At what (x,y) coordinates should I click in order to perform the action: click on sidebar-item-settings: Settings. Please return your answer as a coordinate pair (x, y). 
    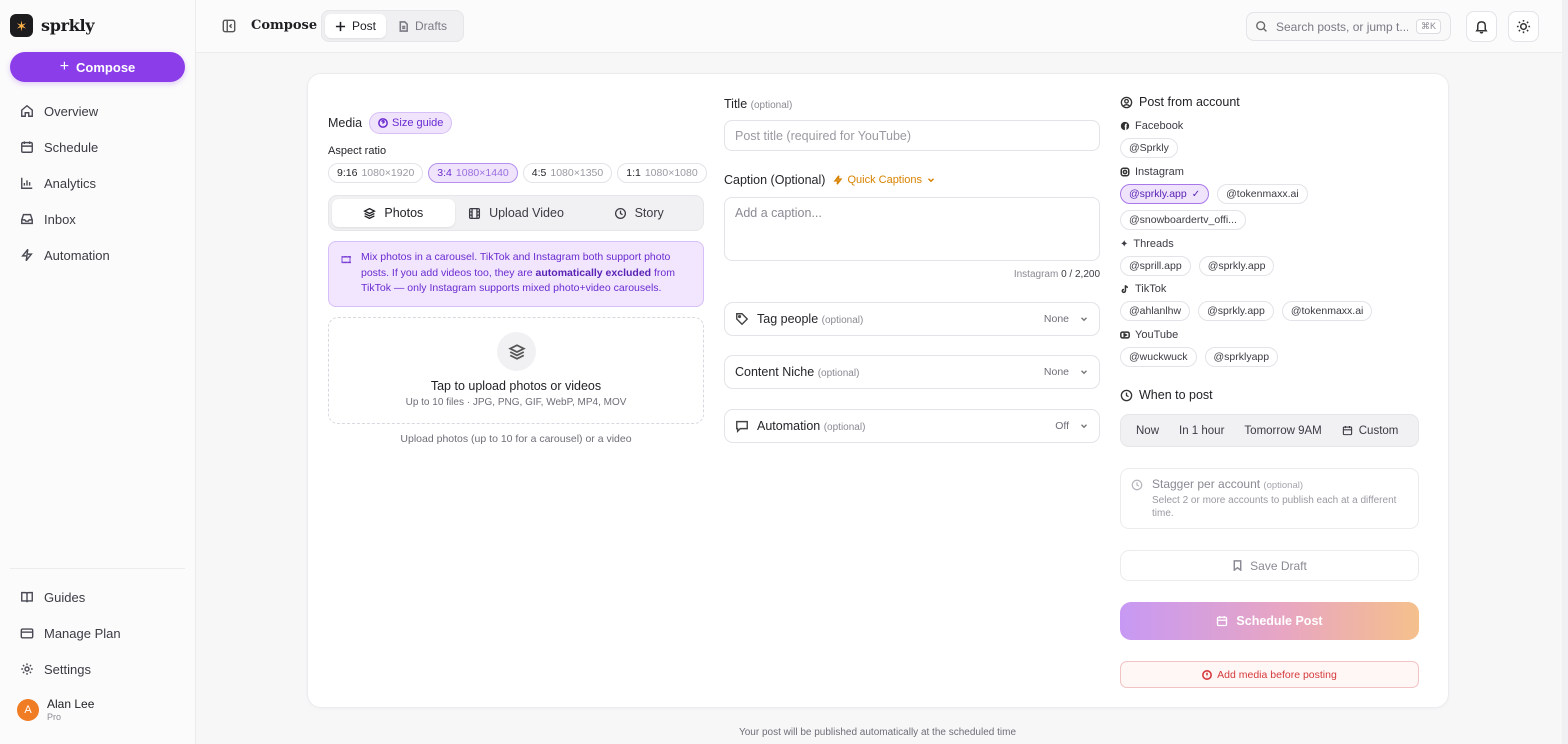
    Looking at the image, I should click on (97, 669).